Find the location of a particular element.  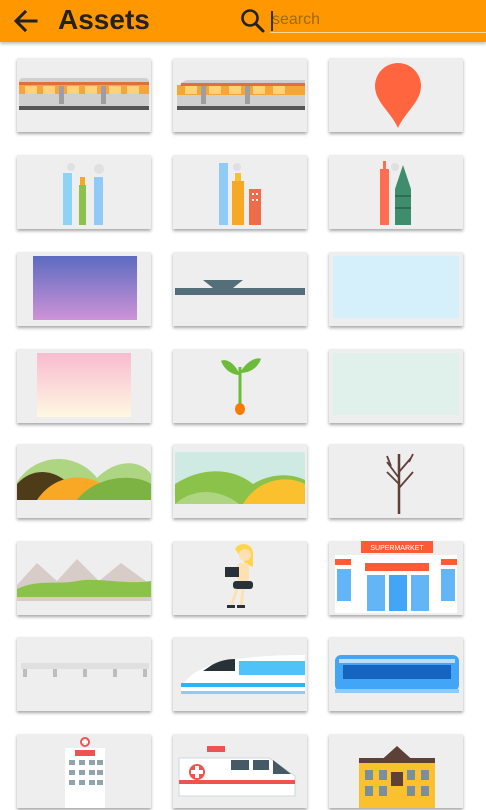

school-building-asset is located at coordinates (396, 771).